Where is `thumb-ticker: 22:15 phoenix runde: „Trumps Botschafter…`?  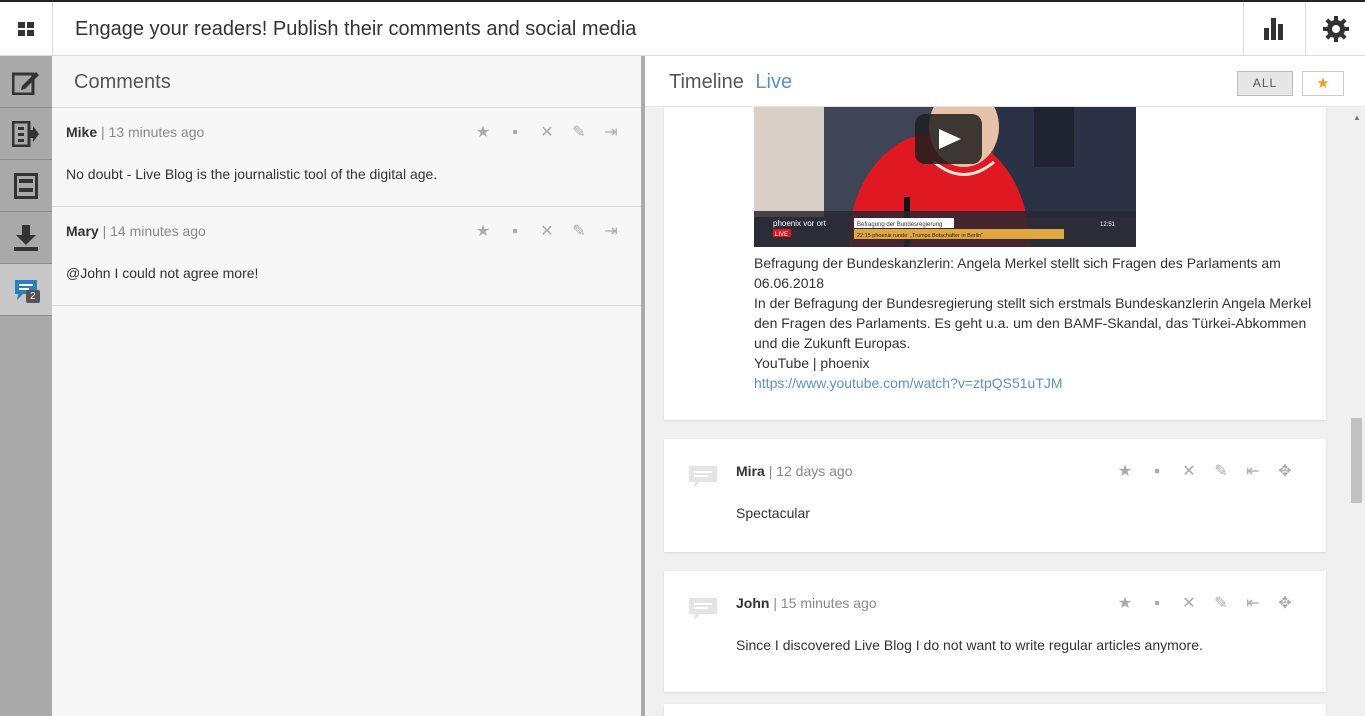 thumb-ticker: 22:15 phoenix runde: „Trumps Botschafter… is located at coordinates (920, 236).